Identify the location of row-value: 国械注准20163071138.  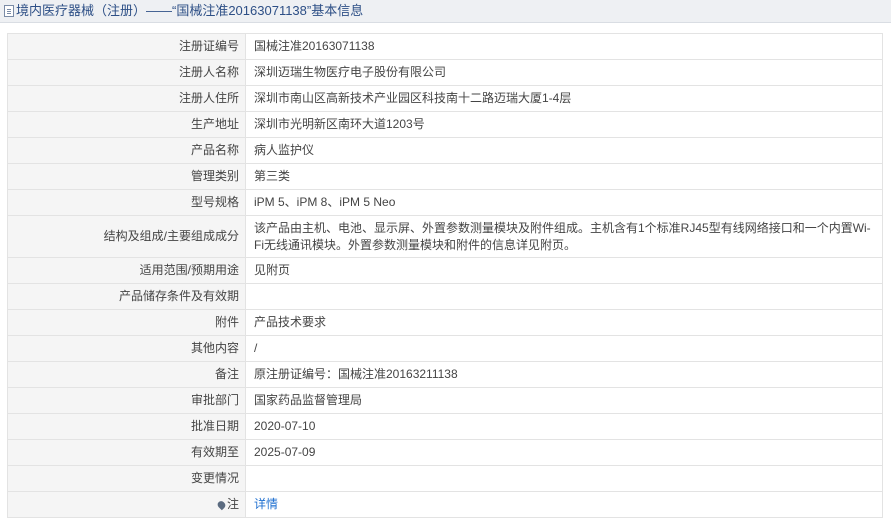
(564, 46).